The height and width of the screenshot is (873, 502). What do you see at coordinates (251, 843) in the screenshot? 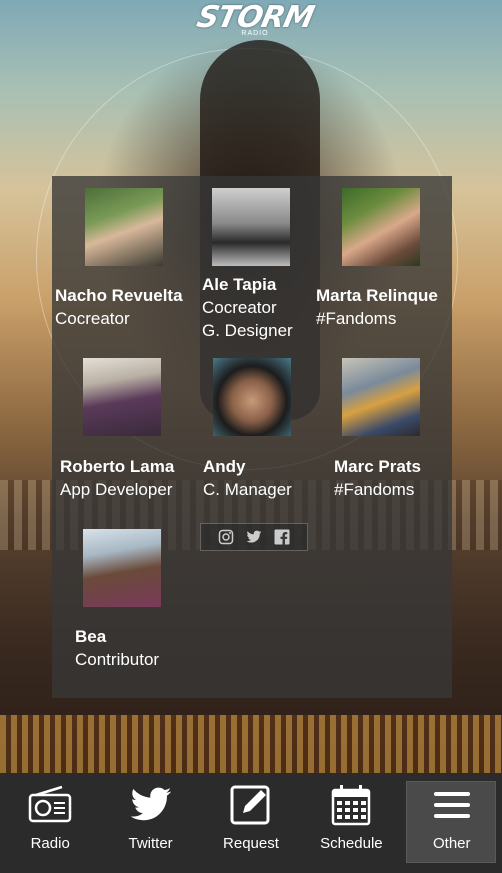
I see `tab-label: Request` at bounding box center [251, 843].